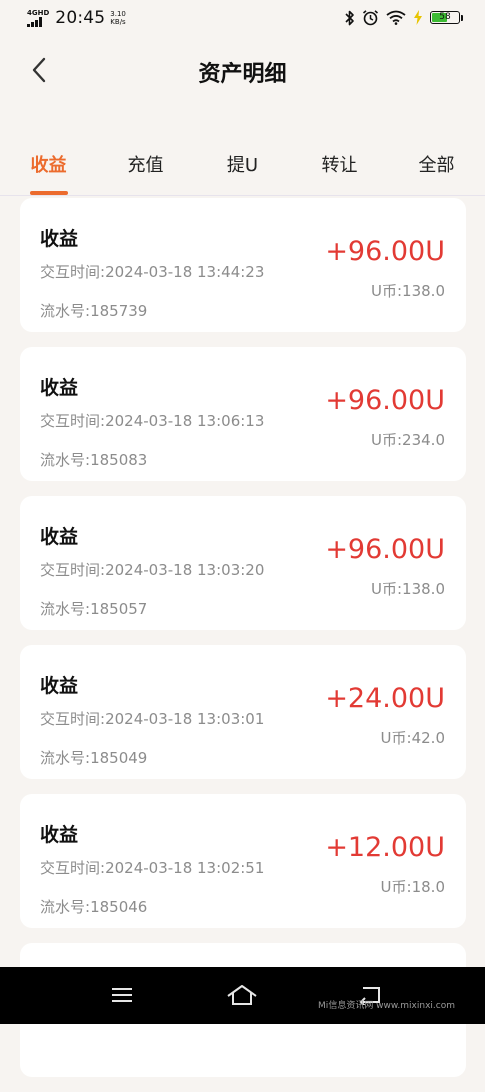 The width and height of the screenshot is (485, 1092). I want to click on record-time-row: 交互时间:2024-03-18 13:06:13, so click(152, 420).